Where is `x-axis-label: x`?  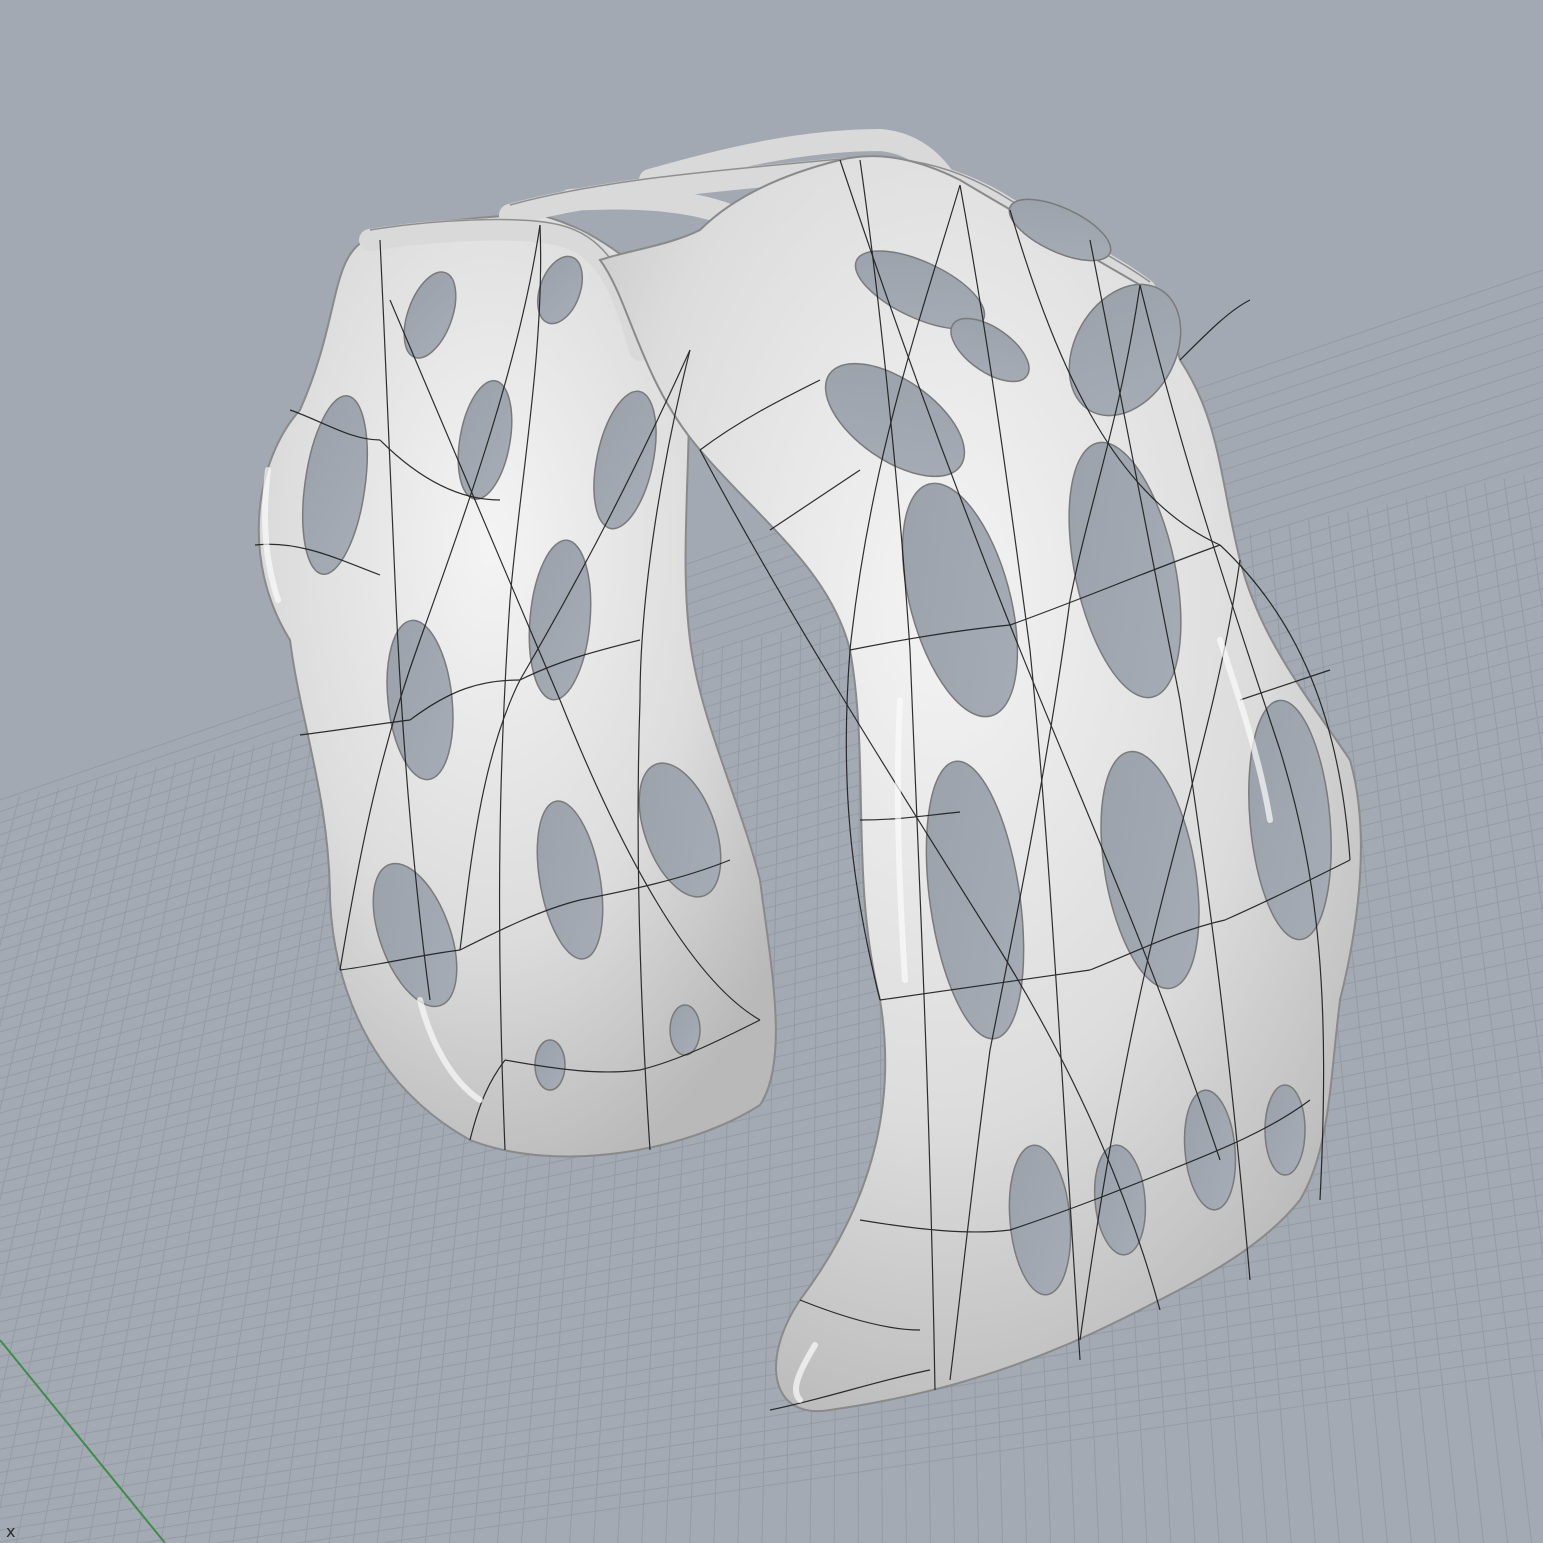 x-axis-label: x is located at coordinates (11, 1531).